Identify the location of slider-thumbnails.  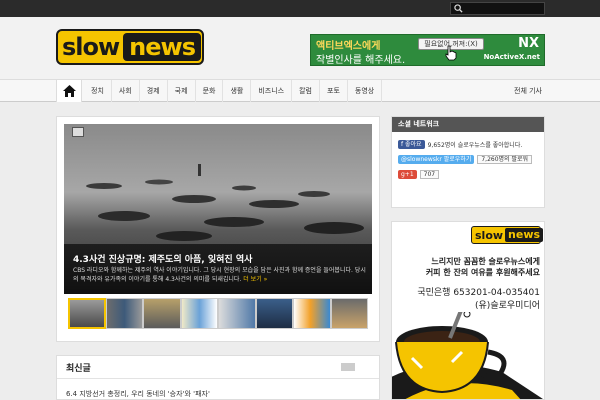
(218, 314).